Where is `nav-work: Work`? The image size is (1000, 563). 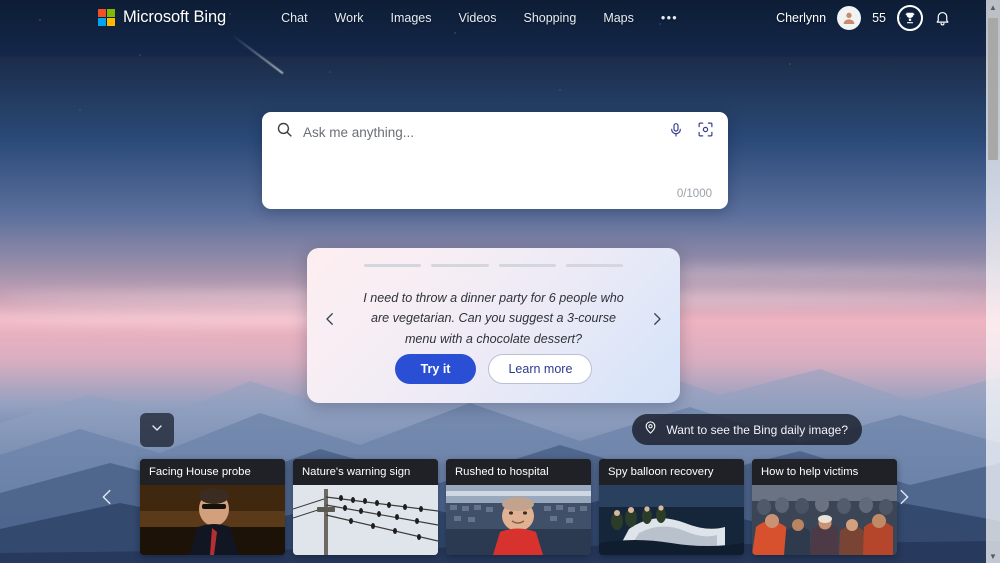 nav-work: Work is located at coordinates (349, 18).